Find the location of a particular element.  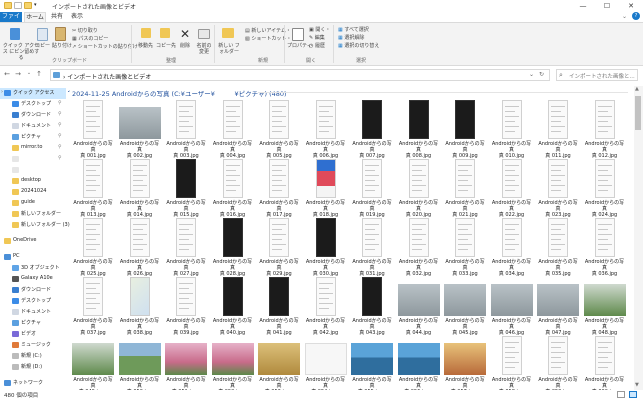

nav-pc-item-0: 3D オブジェクト is located at coordinates (33, 268).